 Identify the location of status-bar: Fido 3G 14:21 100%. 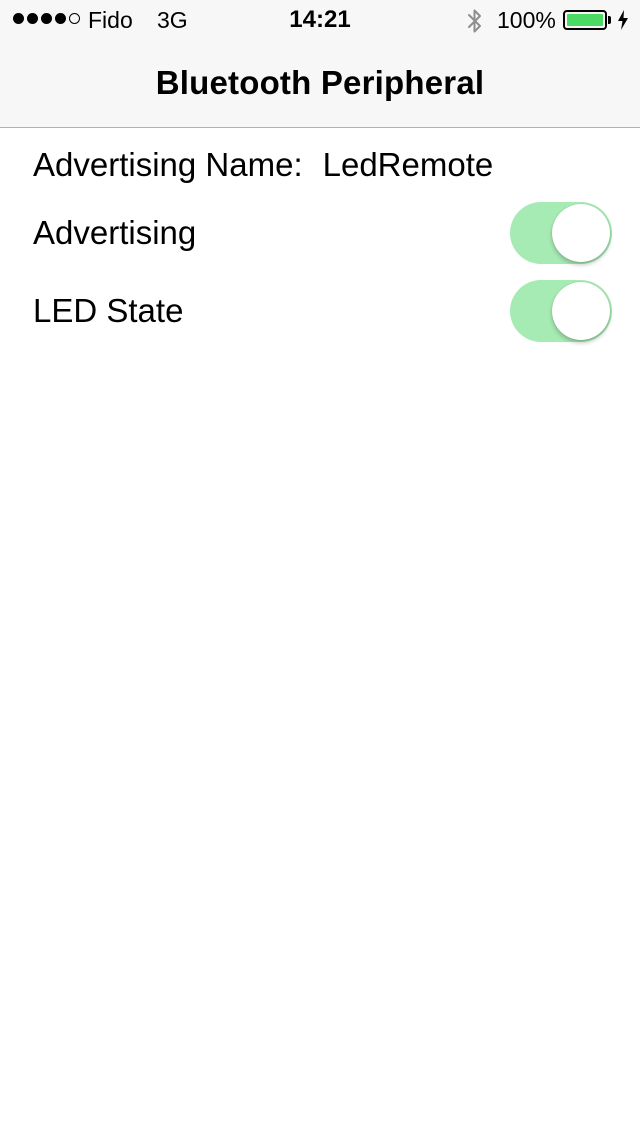
(320, 20).